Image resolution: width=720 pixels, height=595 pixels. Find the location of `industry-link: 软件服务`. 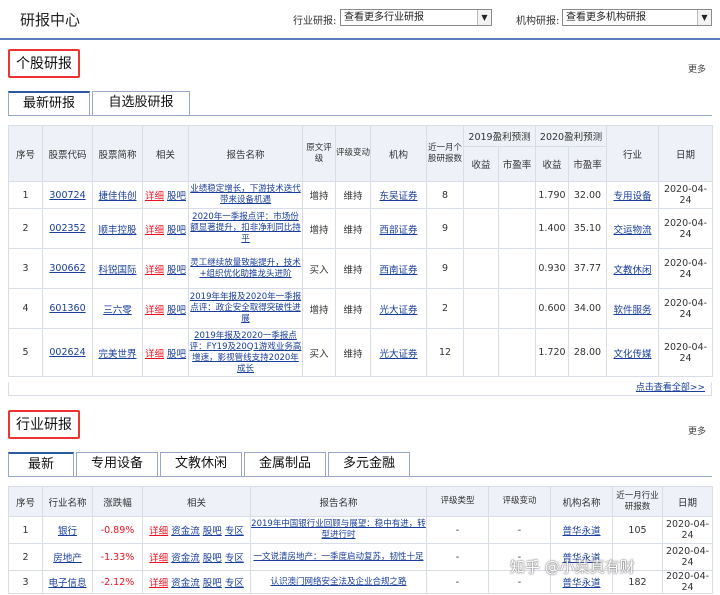

industry-link: 软件服务 is located at coordinates (632, 310).